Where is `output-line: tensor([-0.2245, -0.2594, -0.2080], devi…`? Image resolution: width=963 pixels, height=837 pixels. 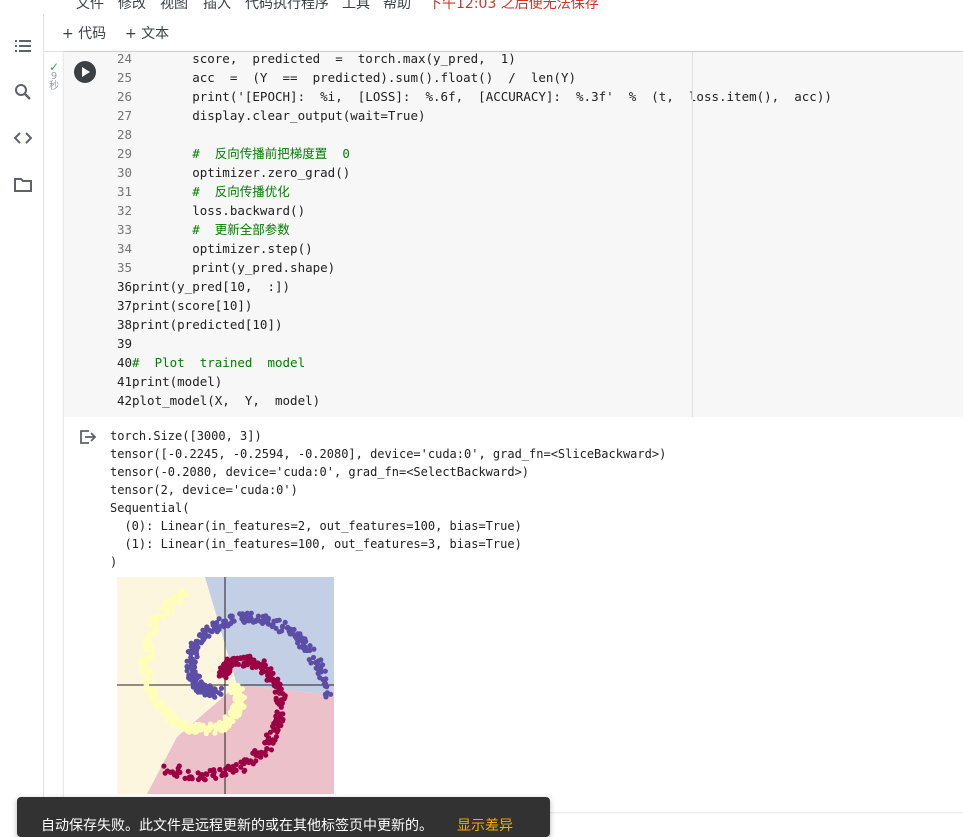
output-line: tensor([-0.2245, -0.2594, -0.2080], devi… is located at coordinates (388, 454).